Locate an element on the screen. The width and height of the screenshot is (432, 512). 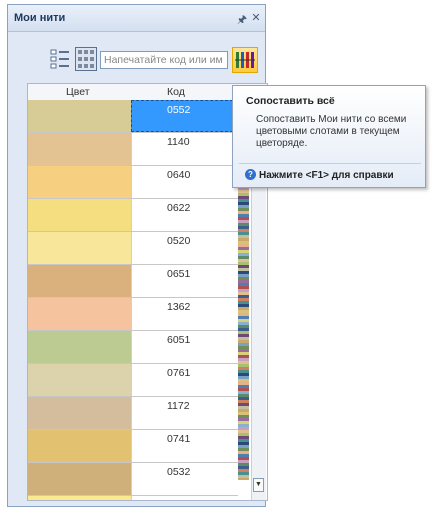
table-row: 0230 is located at coordinates (133, 498).